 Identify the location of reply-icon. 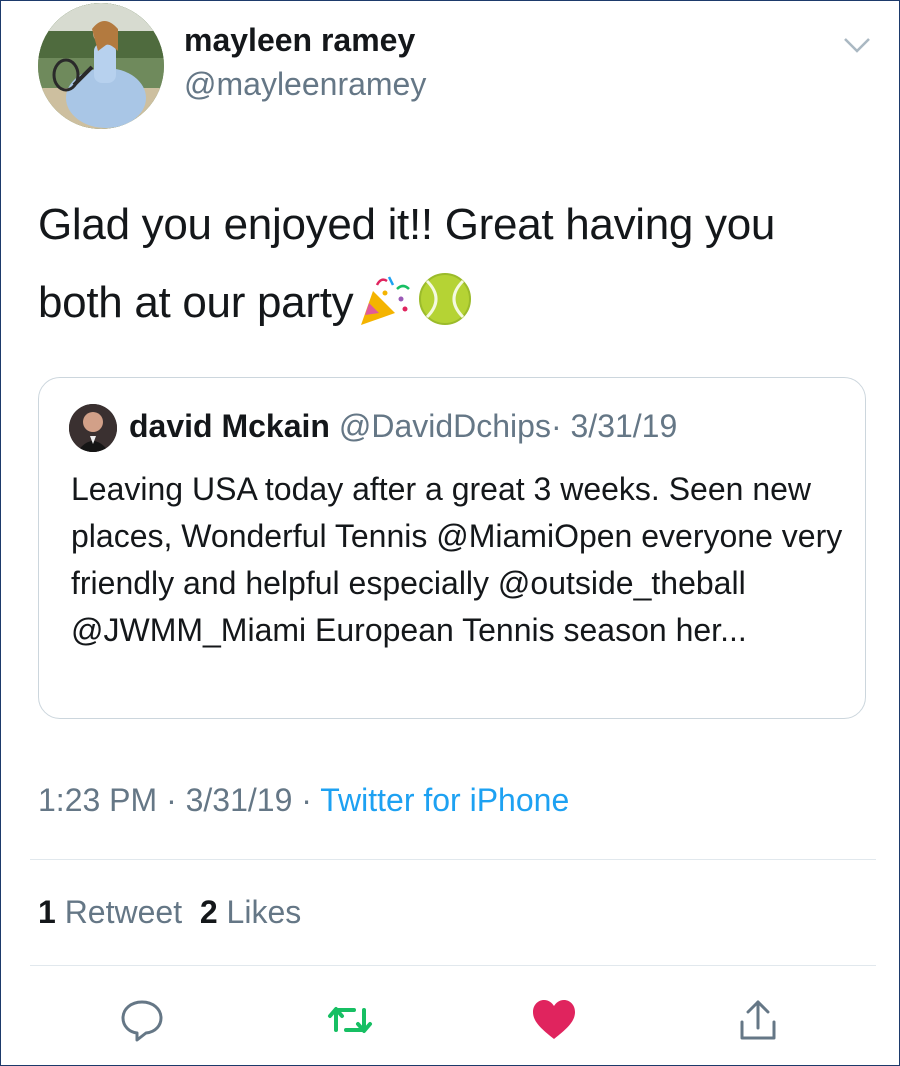
(142, 1020).